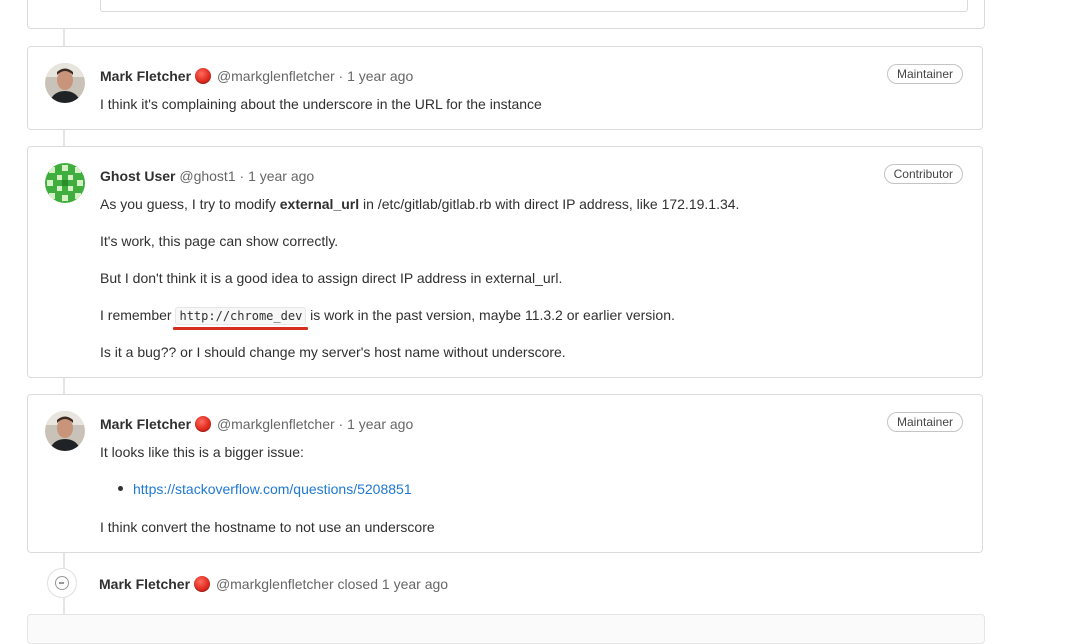  Describe the element at coordinates (138, 315) in the screenshot. I see `text-segment: I remember` at that location.